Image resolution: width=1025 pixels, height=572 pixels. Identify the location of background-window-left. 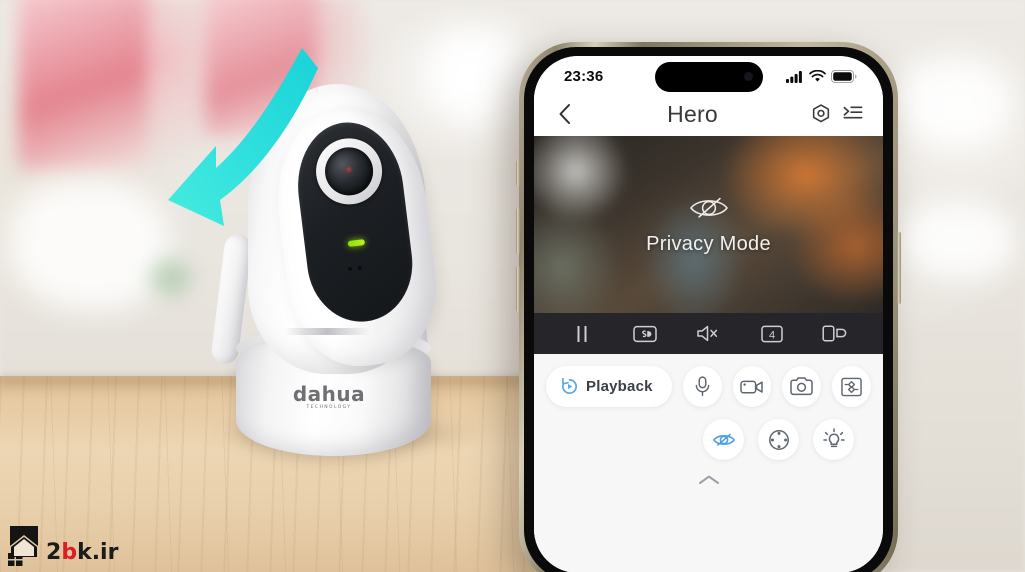
(83, 85).